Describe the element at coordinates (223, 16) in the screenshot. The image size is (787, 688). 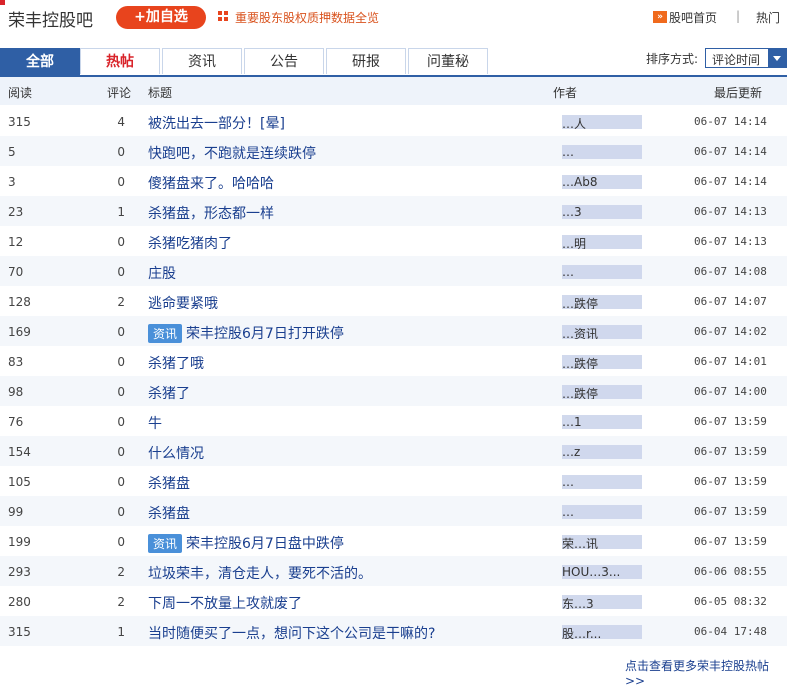
I see `grid-icon` at that location.